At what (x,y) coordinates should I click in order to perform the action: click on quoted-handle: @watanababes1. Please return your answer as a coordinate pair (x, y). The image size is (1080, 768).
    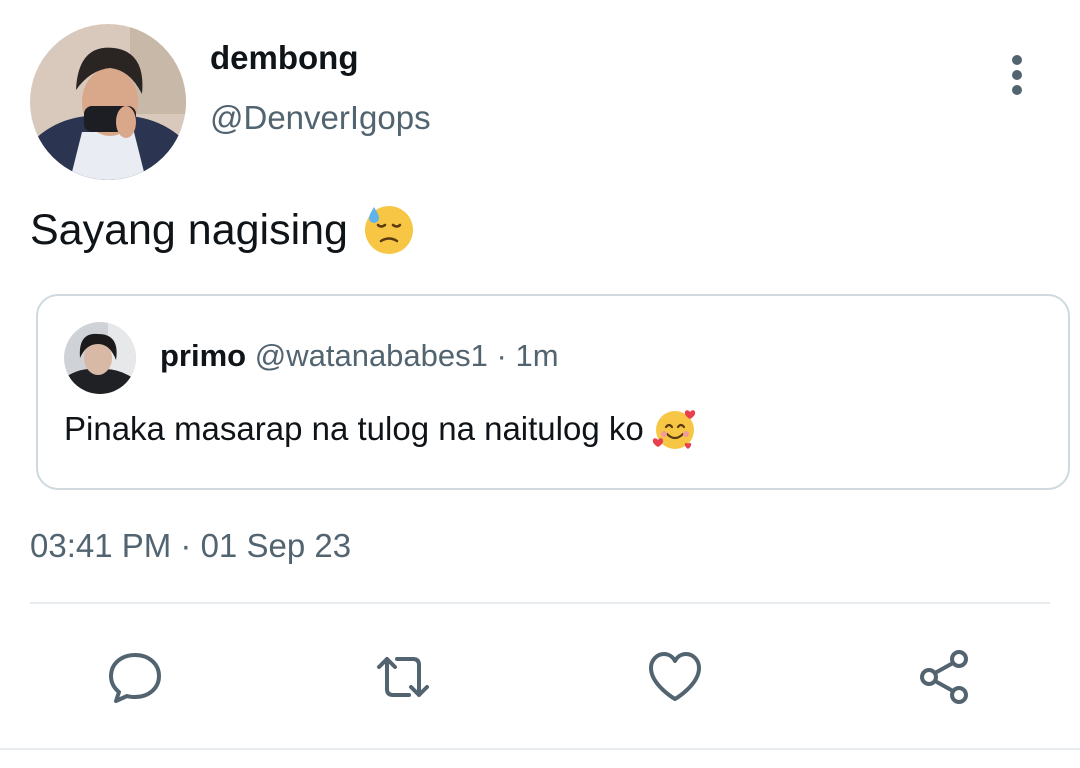
    Looking at the image, I should click on (371, 355).